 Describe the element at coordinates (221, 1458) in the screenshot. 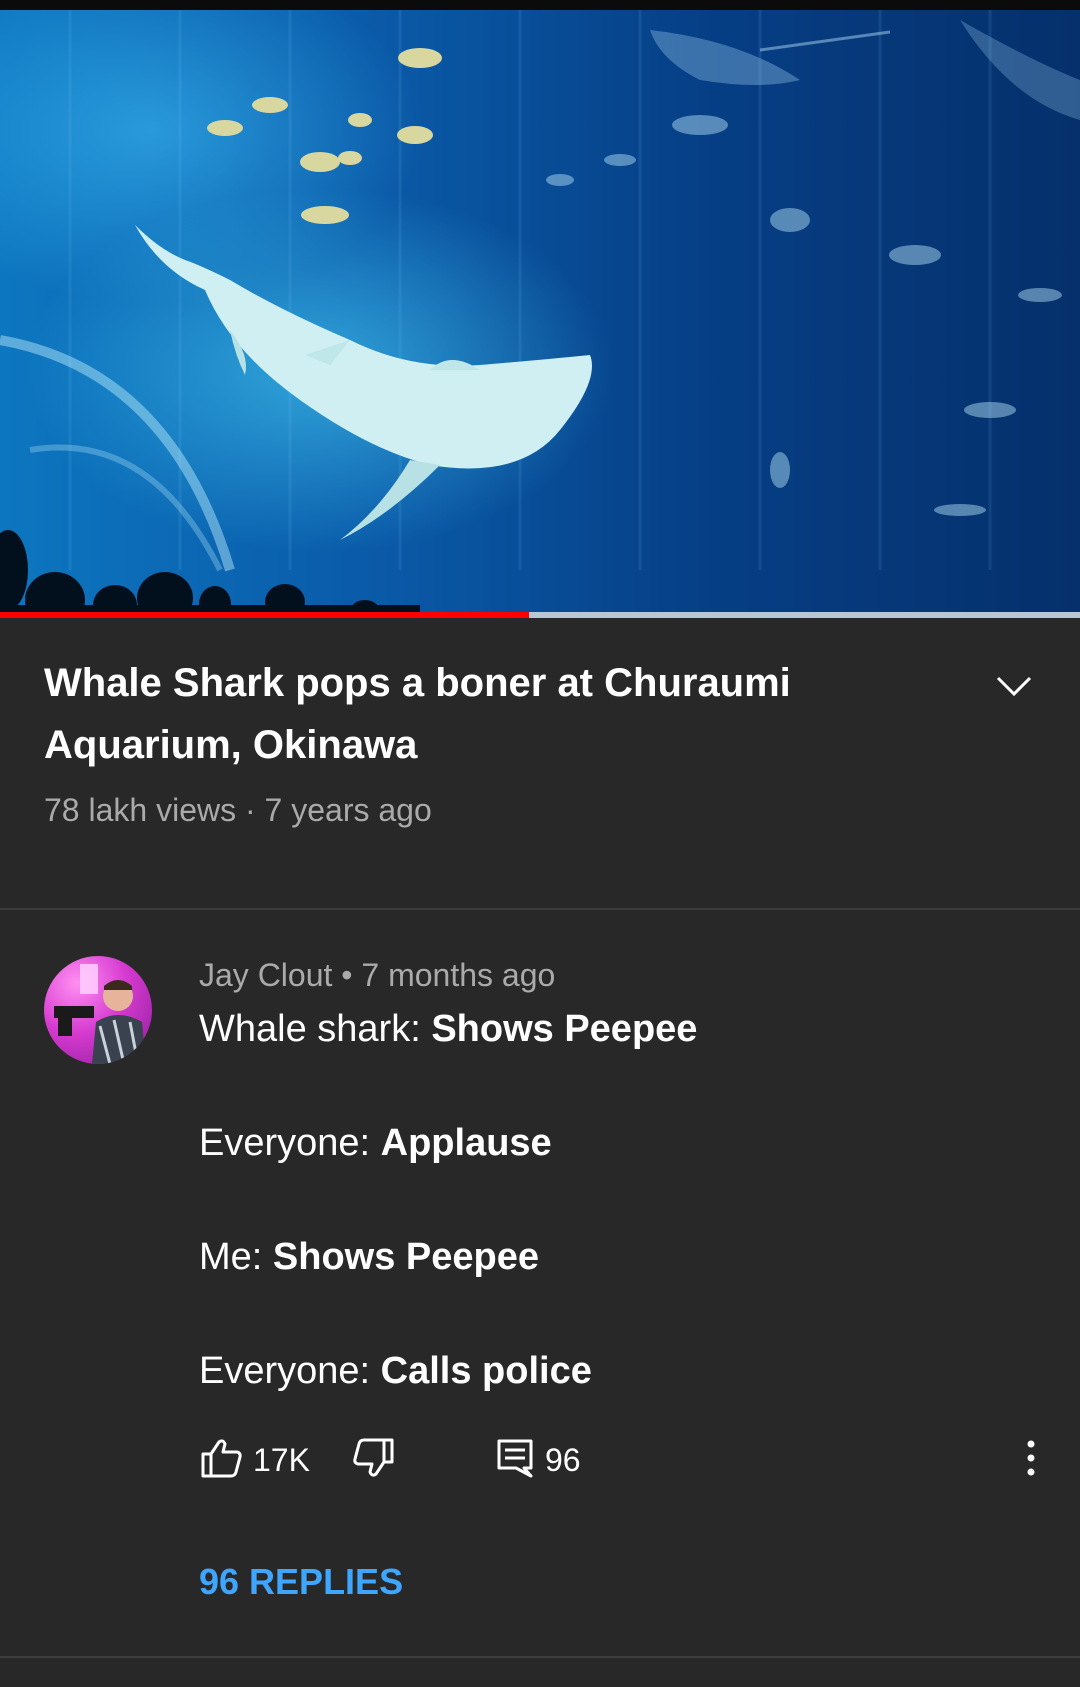

I see `thumbs-up-icon` at that location.